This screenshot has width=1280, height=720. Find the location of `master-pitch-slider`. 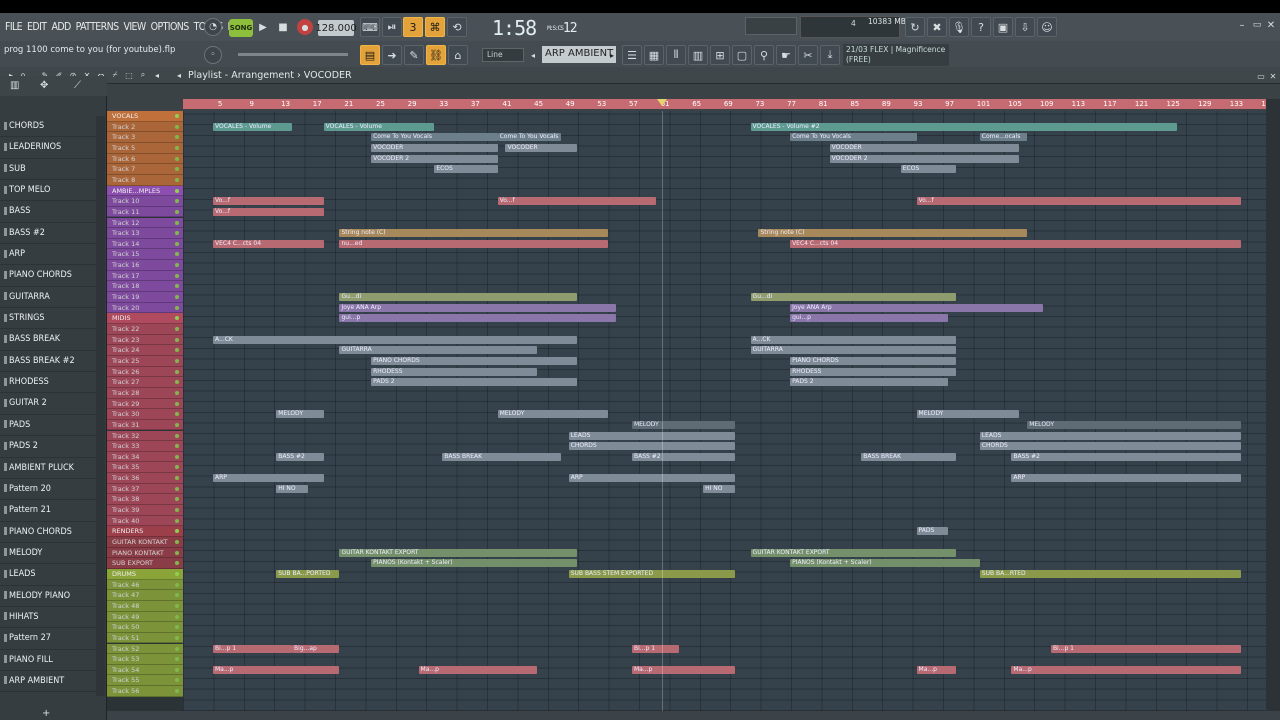

master-pitch-slider is located at coordinates (293, 54).